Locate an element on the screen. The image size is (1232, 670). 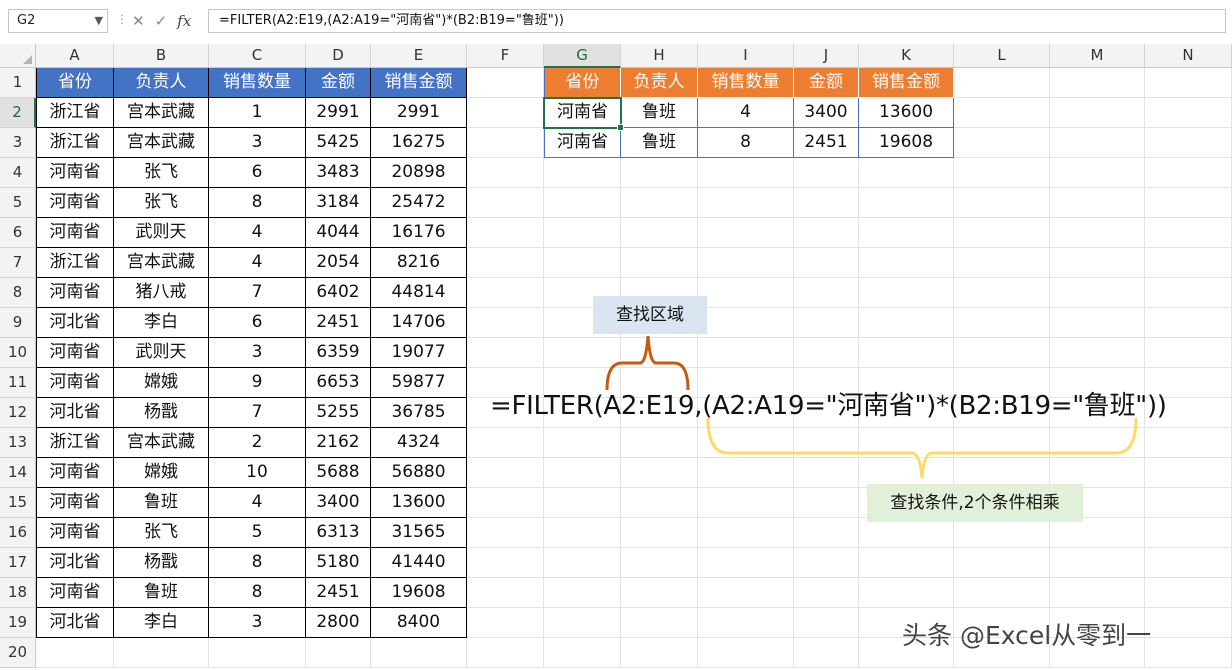
source-table-cell: 4324 is located at coordinates (419, 443).